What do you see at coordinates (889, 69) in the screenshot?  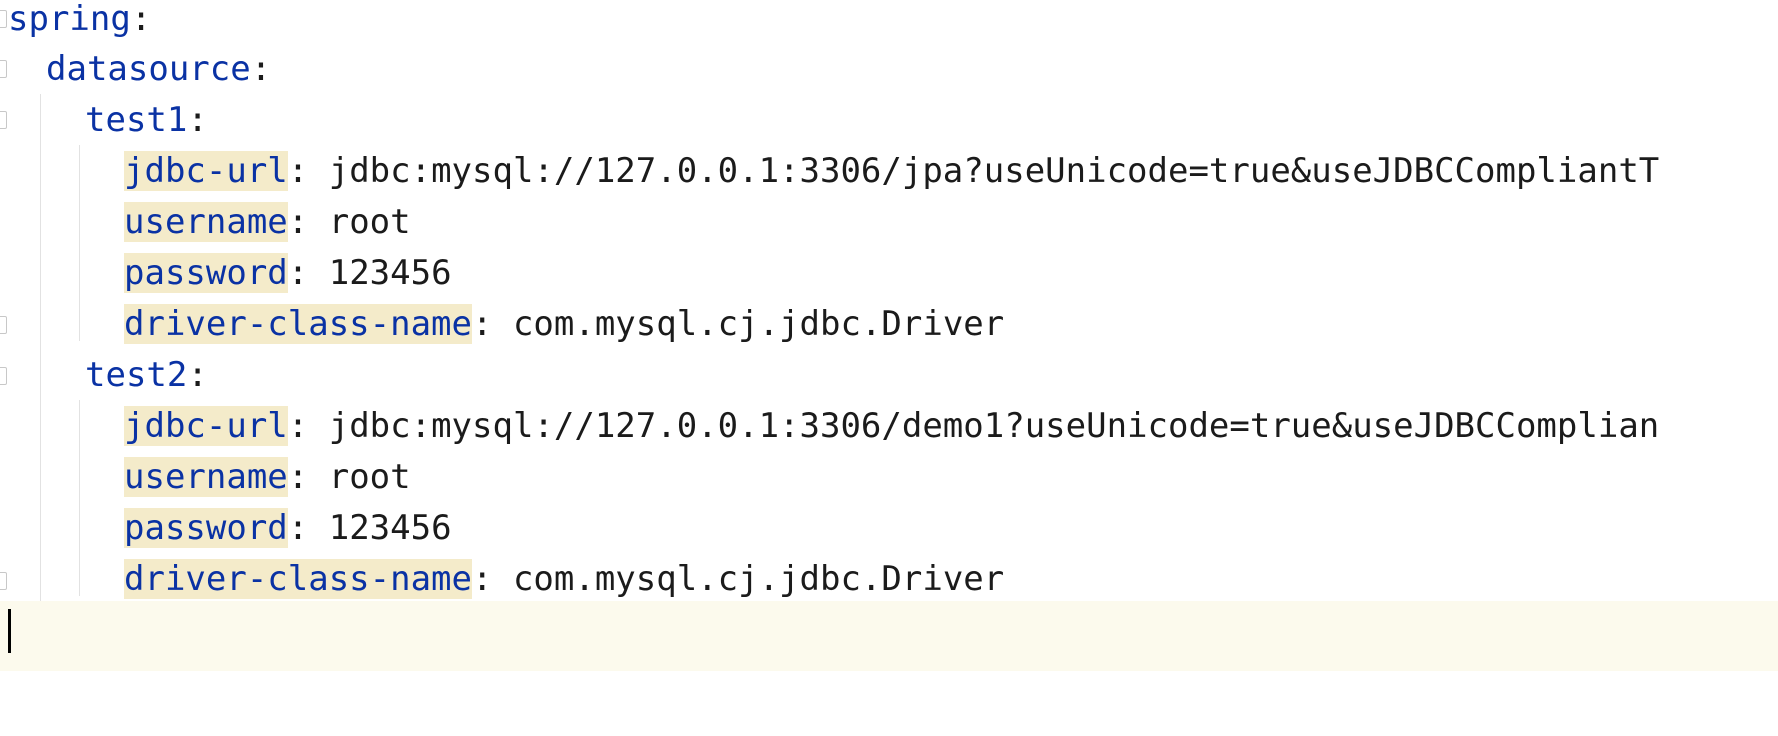 I see `code-line: datasource:` at bounding box center [889, 69].